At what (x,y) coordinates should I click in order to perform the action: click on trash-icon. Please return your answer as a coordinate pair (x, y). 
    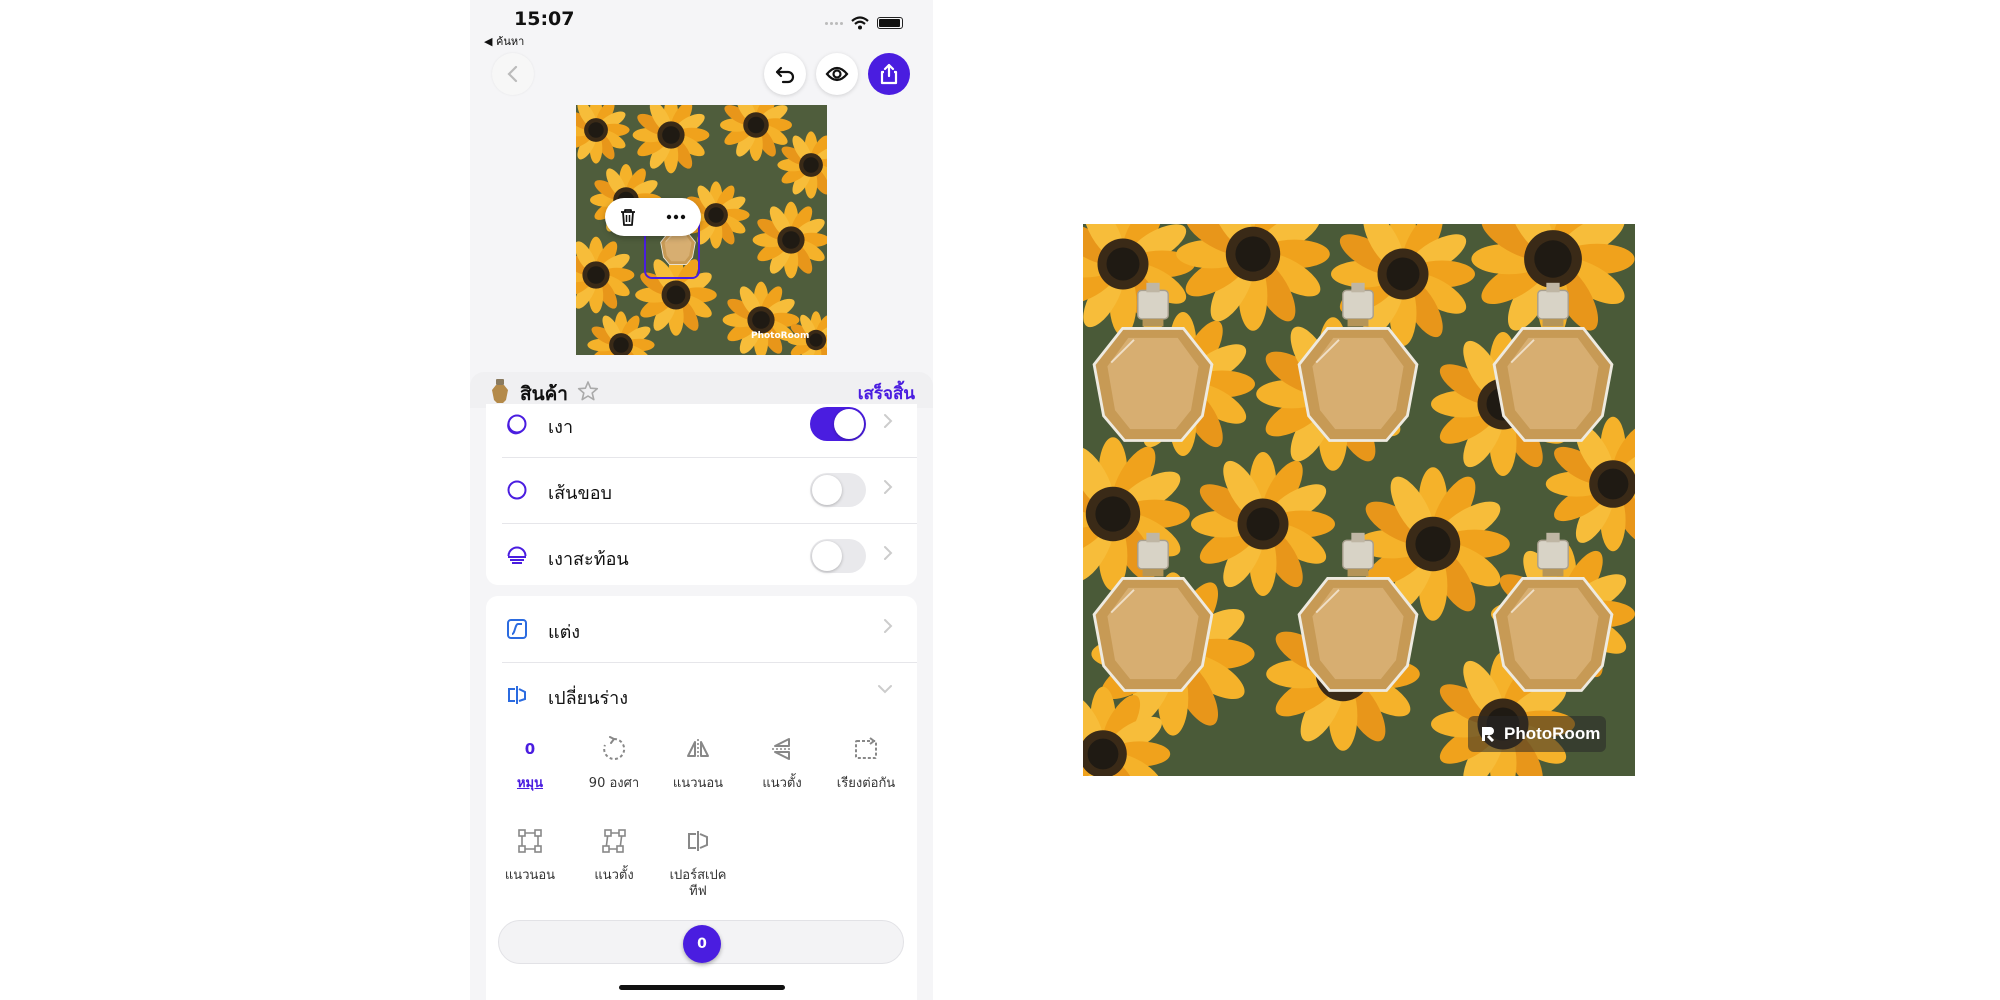
    Looking at the image, I should click on (628, 217).